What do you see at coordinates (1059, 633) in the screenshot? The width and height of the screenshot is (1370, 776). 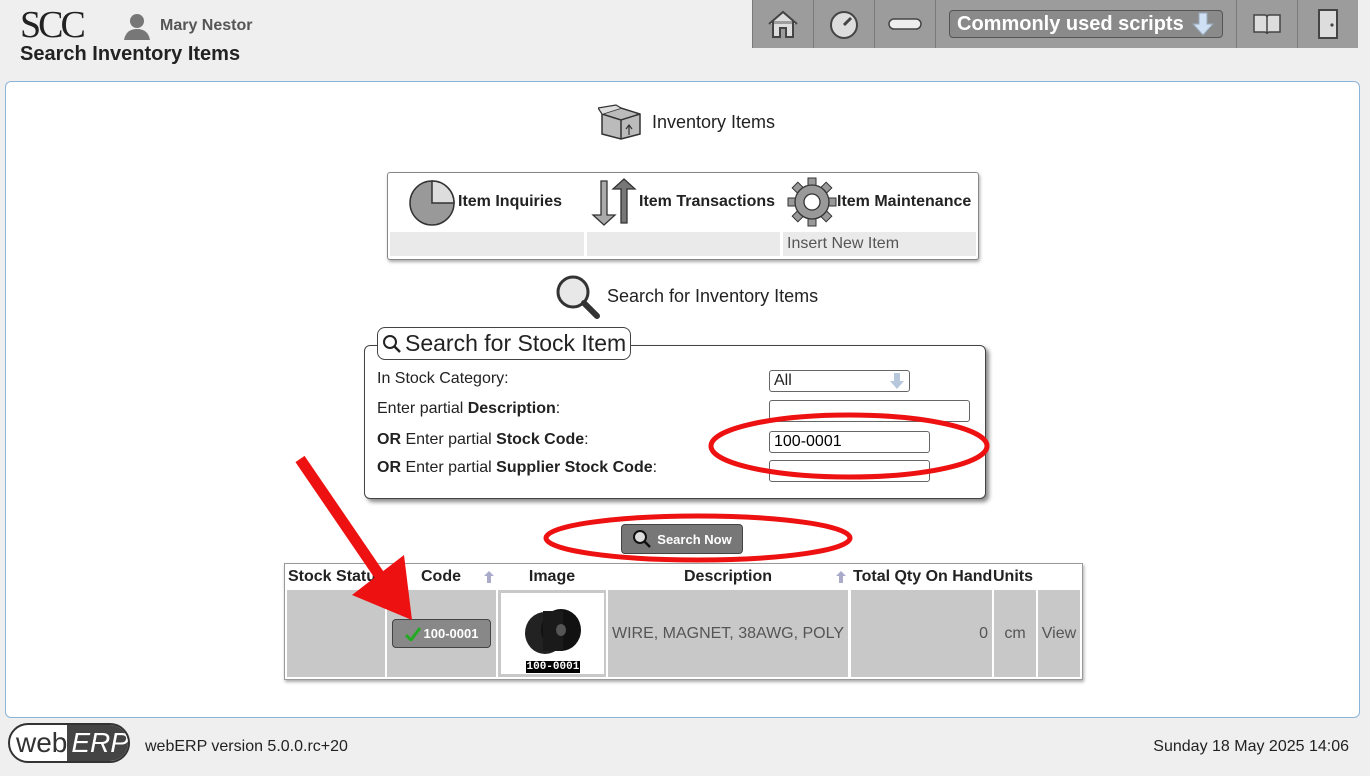 I see `view-link: View` at bounding box center [1059, 633].